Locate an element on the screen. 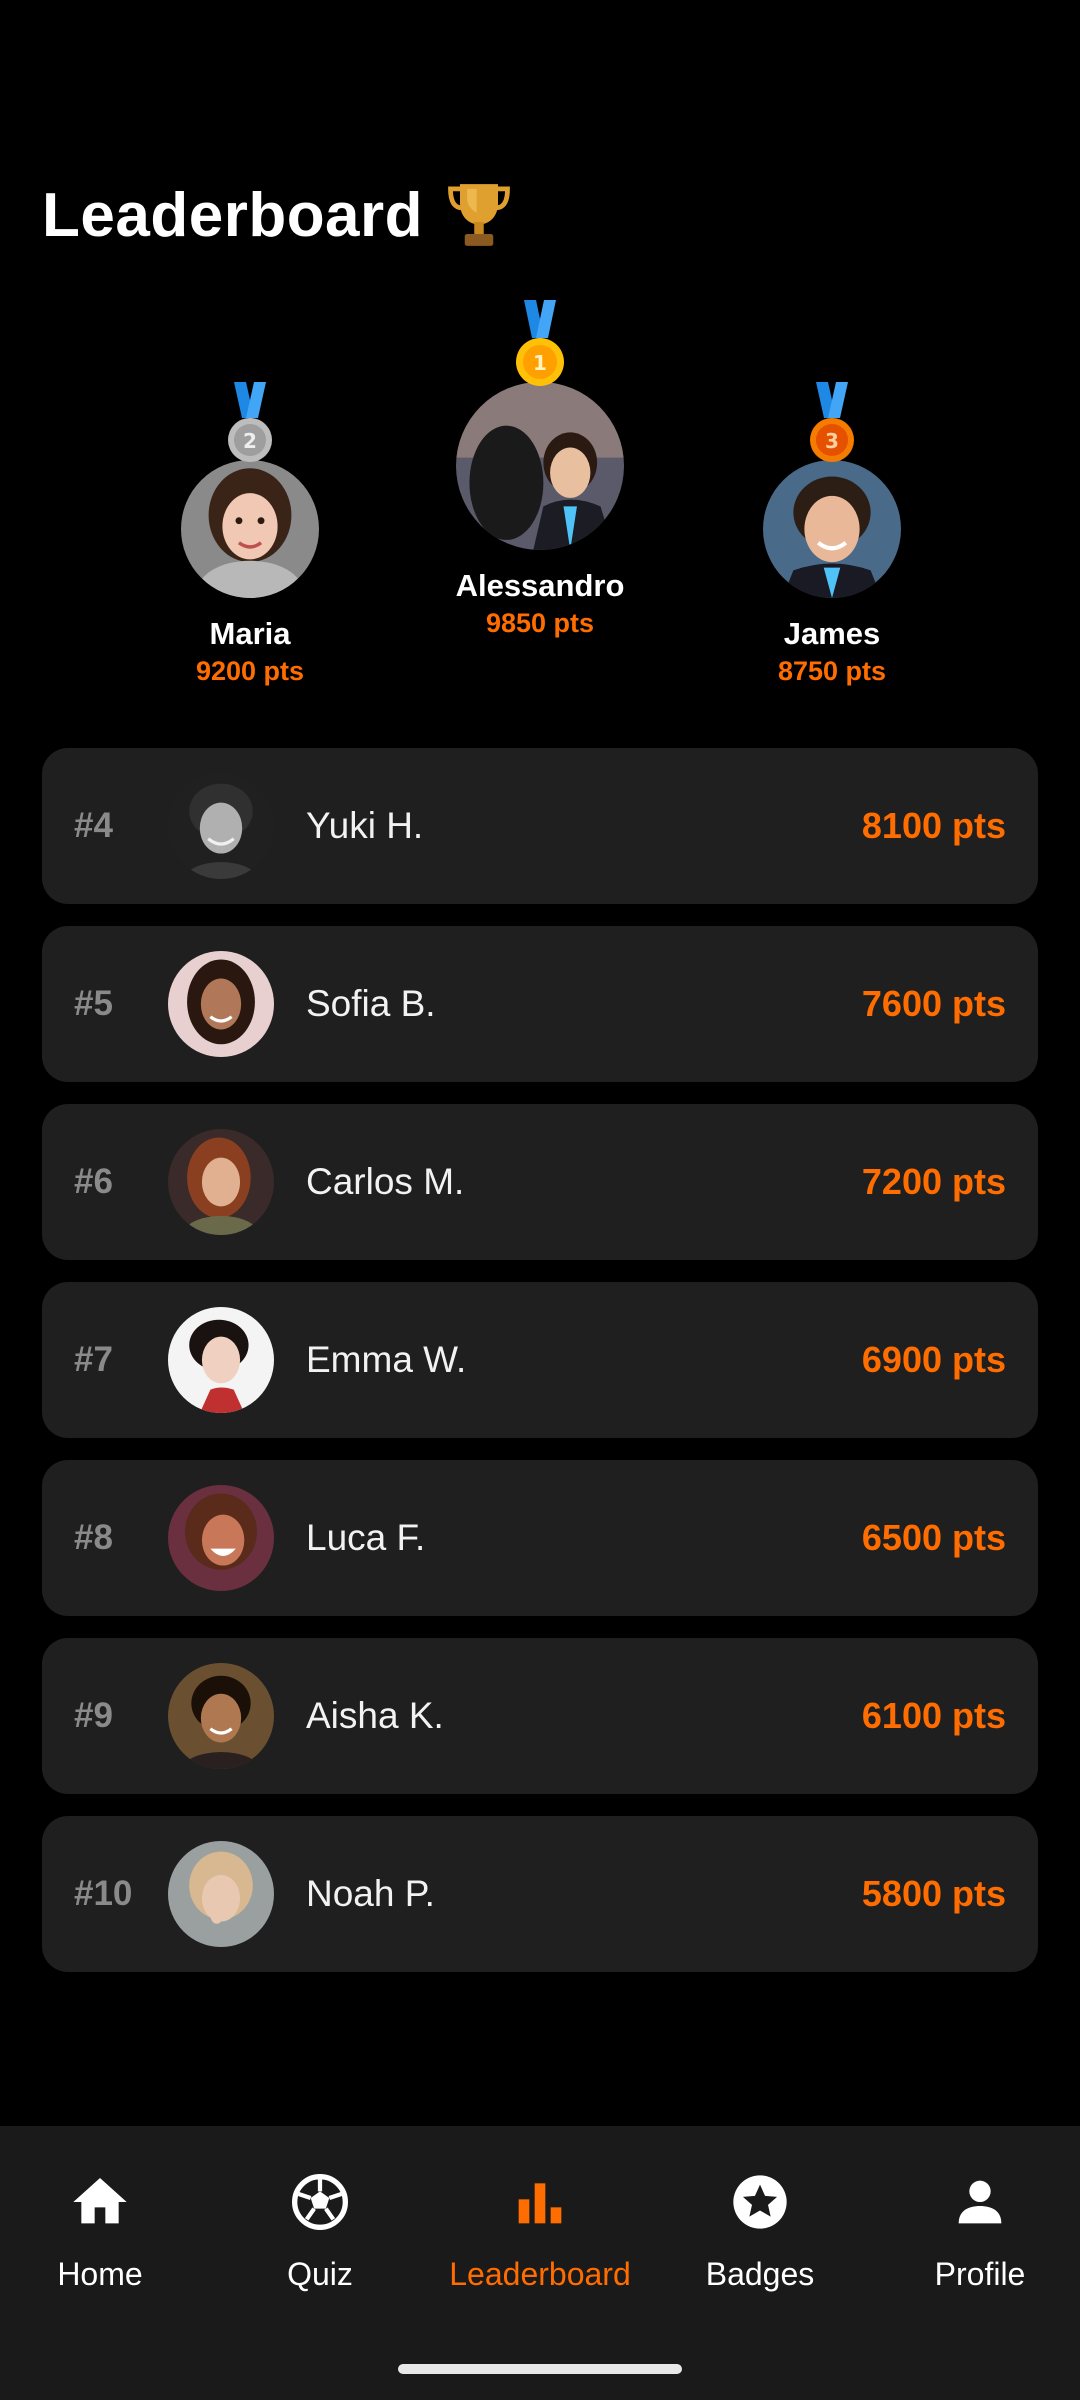 This screenshot has width=1080, height=2400. list-item: #8 Luca F. 6500 pts is located at coordinates (540, 1538).